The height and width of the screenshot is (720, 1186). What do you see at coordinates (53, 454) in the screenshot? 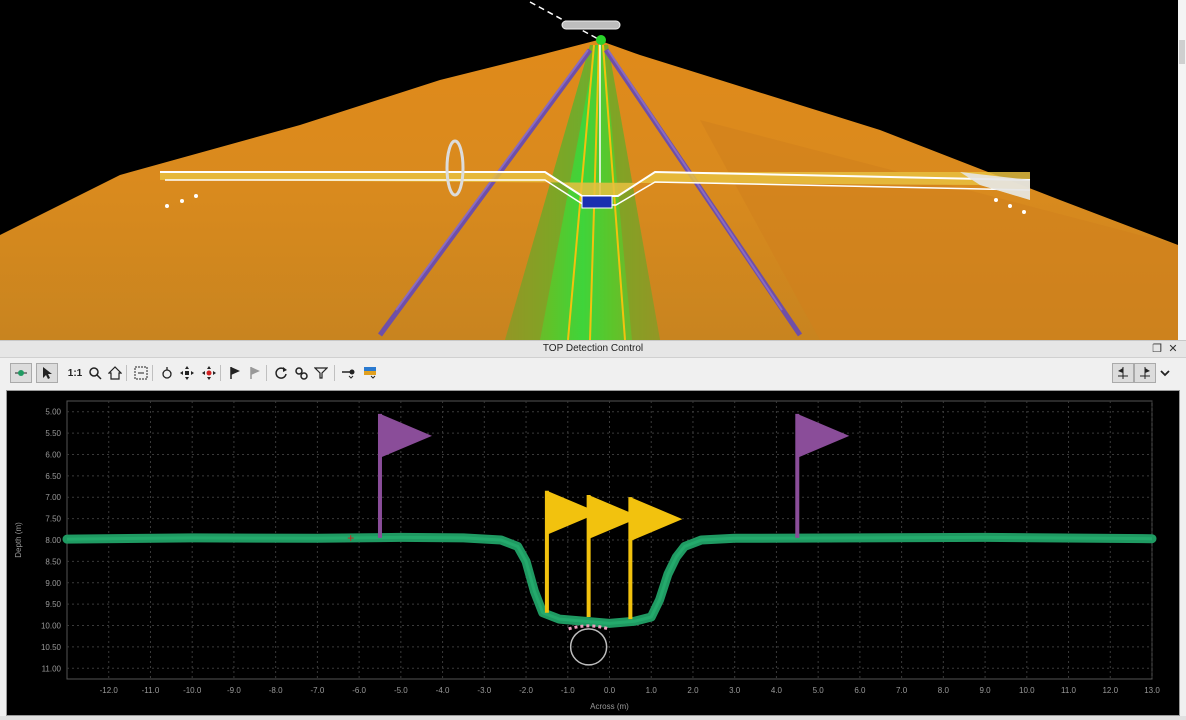
I see `y-tick-label: 6.00` at bounding box center [53, 454].